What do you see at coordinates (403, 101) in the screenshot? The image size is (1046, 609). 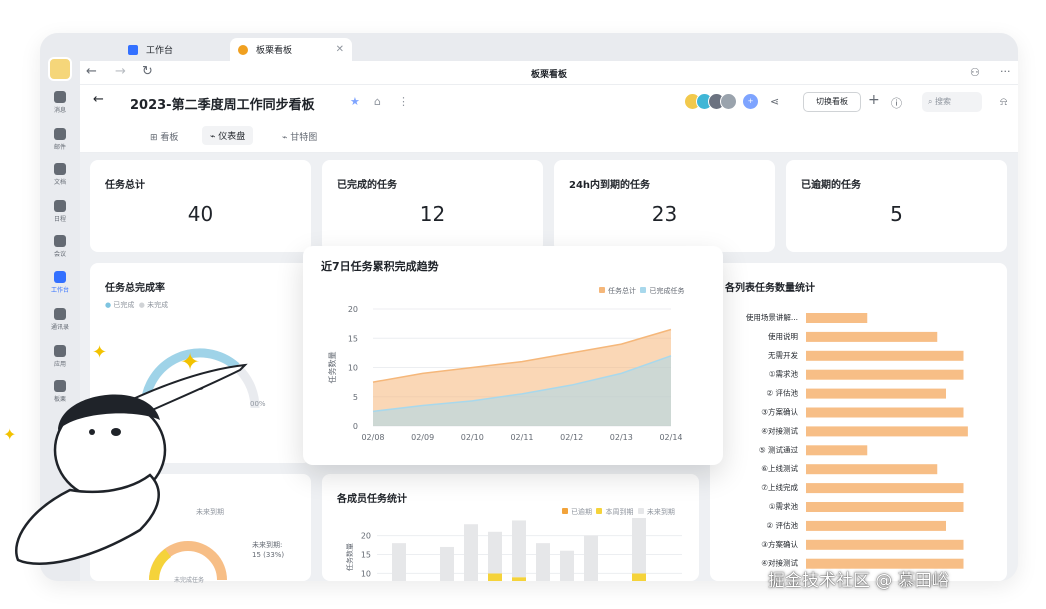 I see `more-vertical-icon: ⋮` at bounding box center [403, 101].